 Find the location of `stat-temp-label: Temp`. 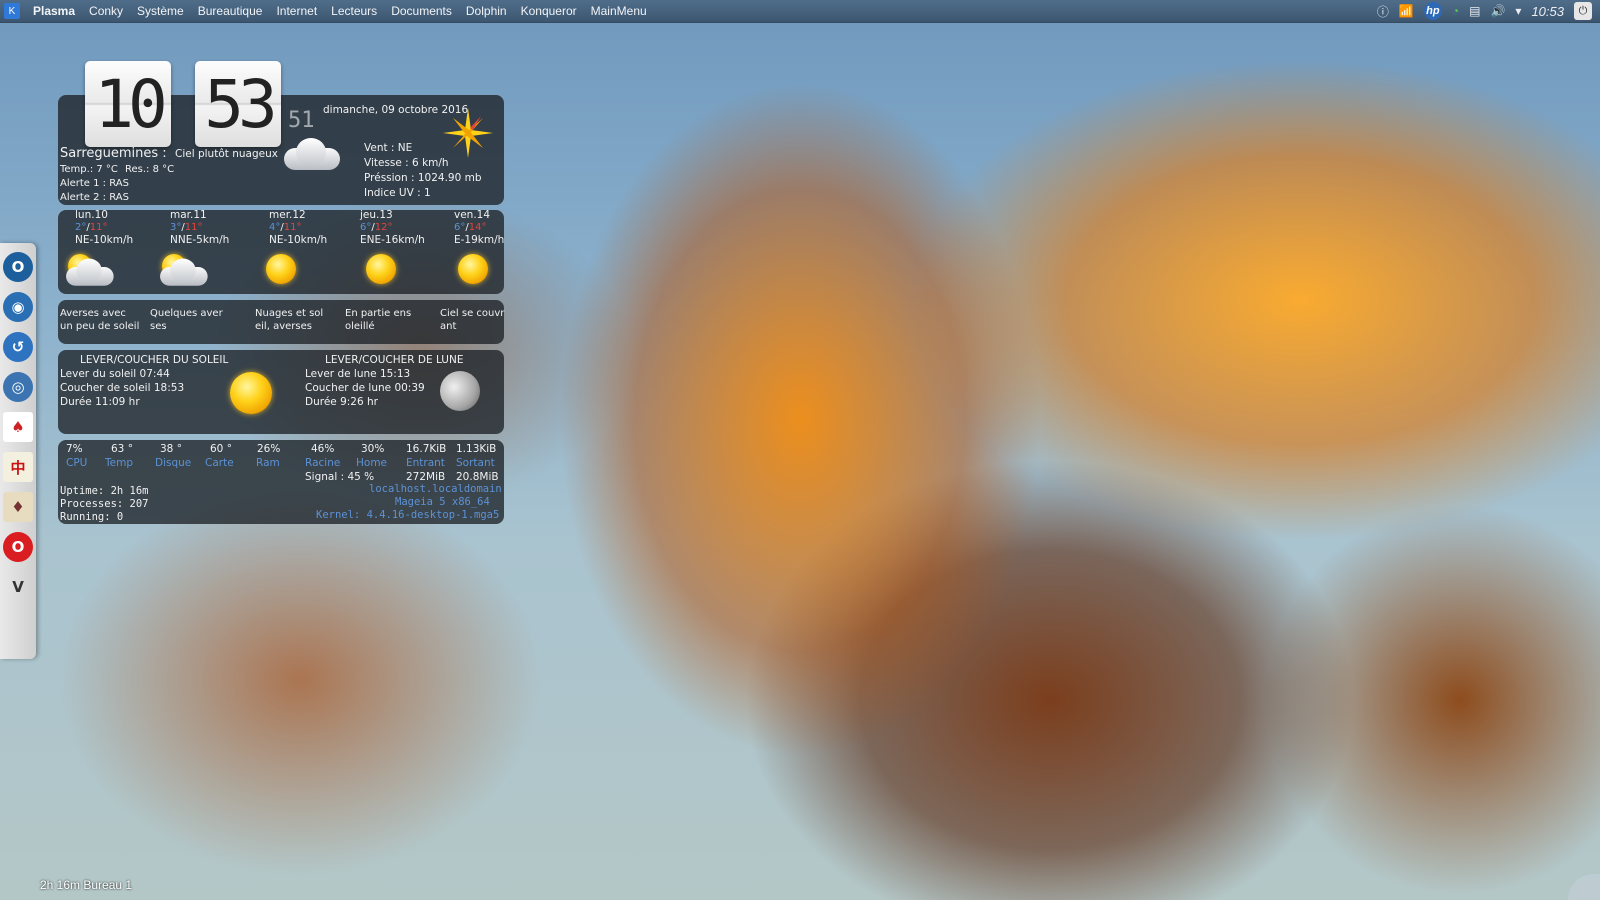

stat-temp-label: Temp is located at coordinates (119, 463).